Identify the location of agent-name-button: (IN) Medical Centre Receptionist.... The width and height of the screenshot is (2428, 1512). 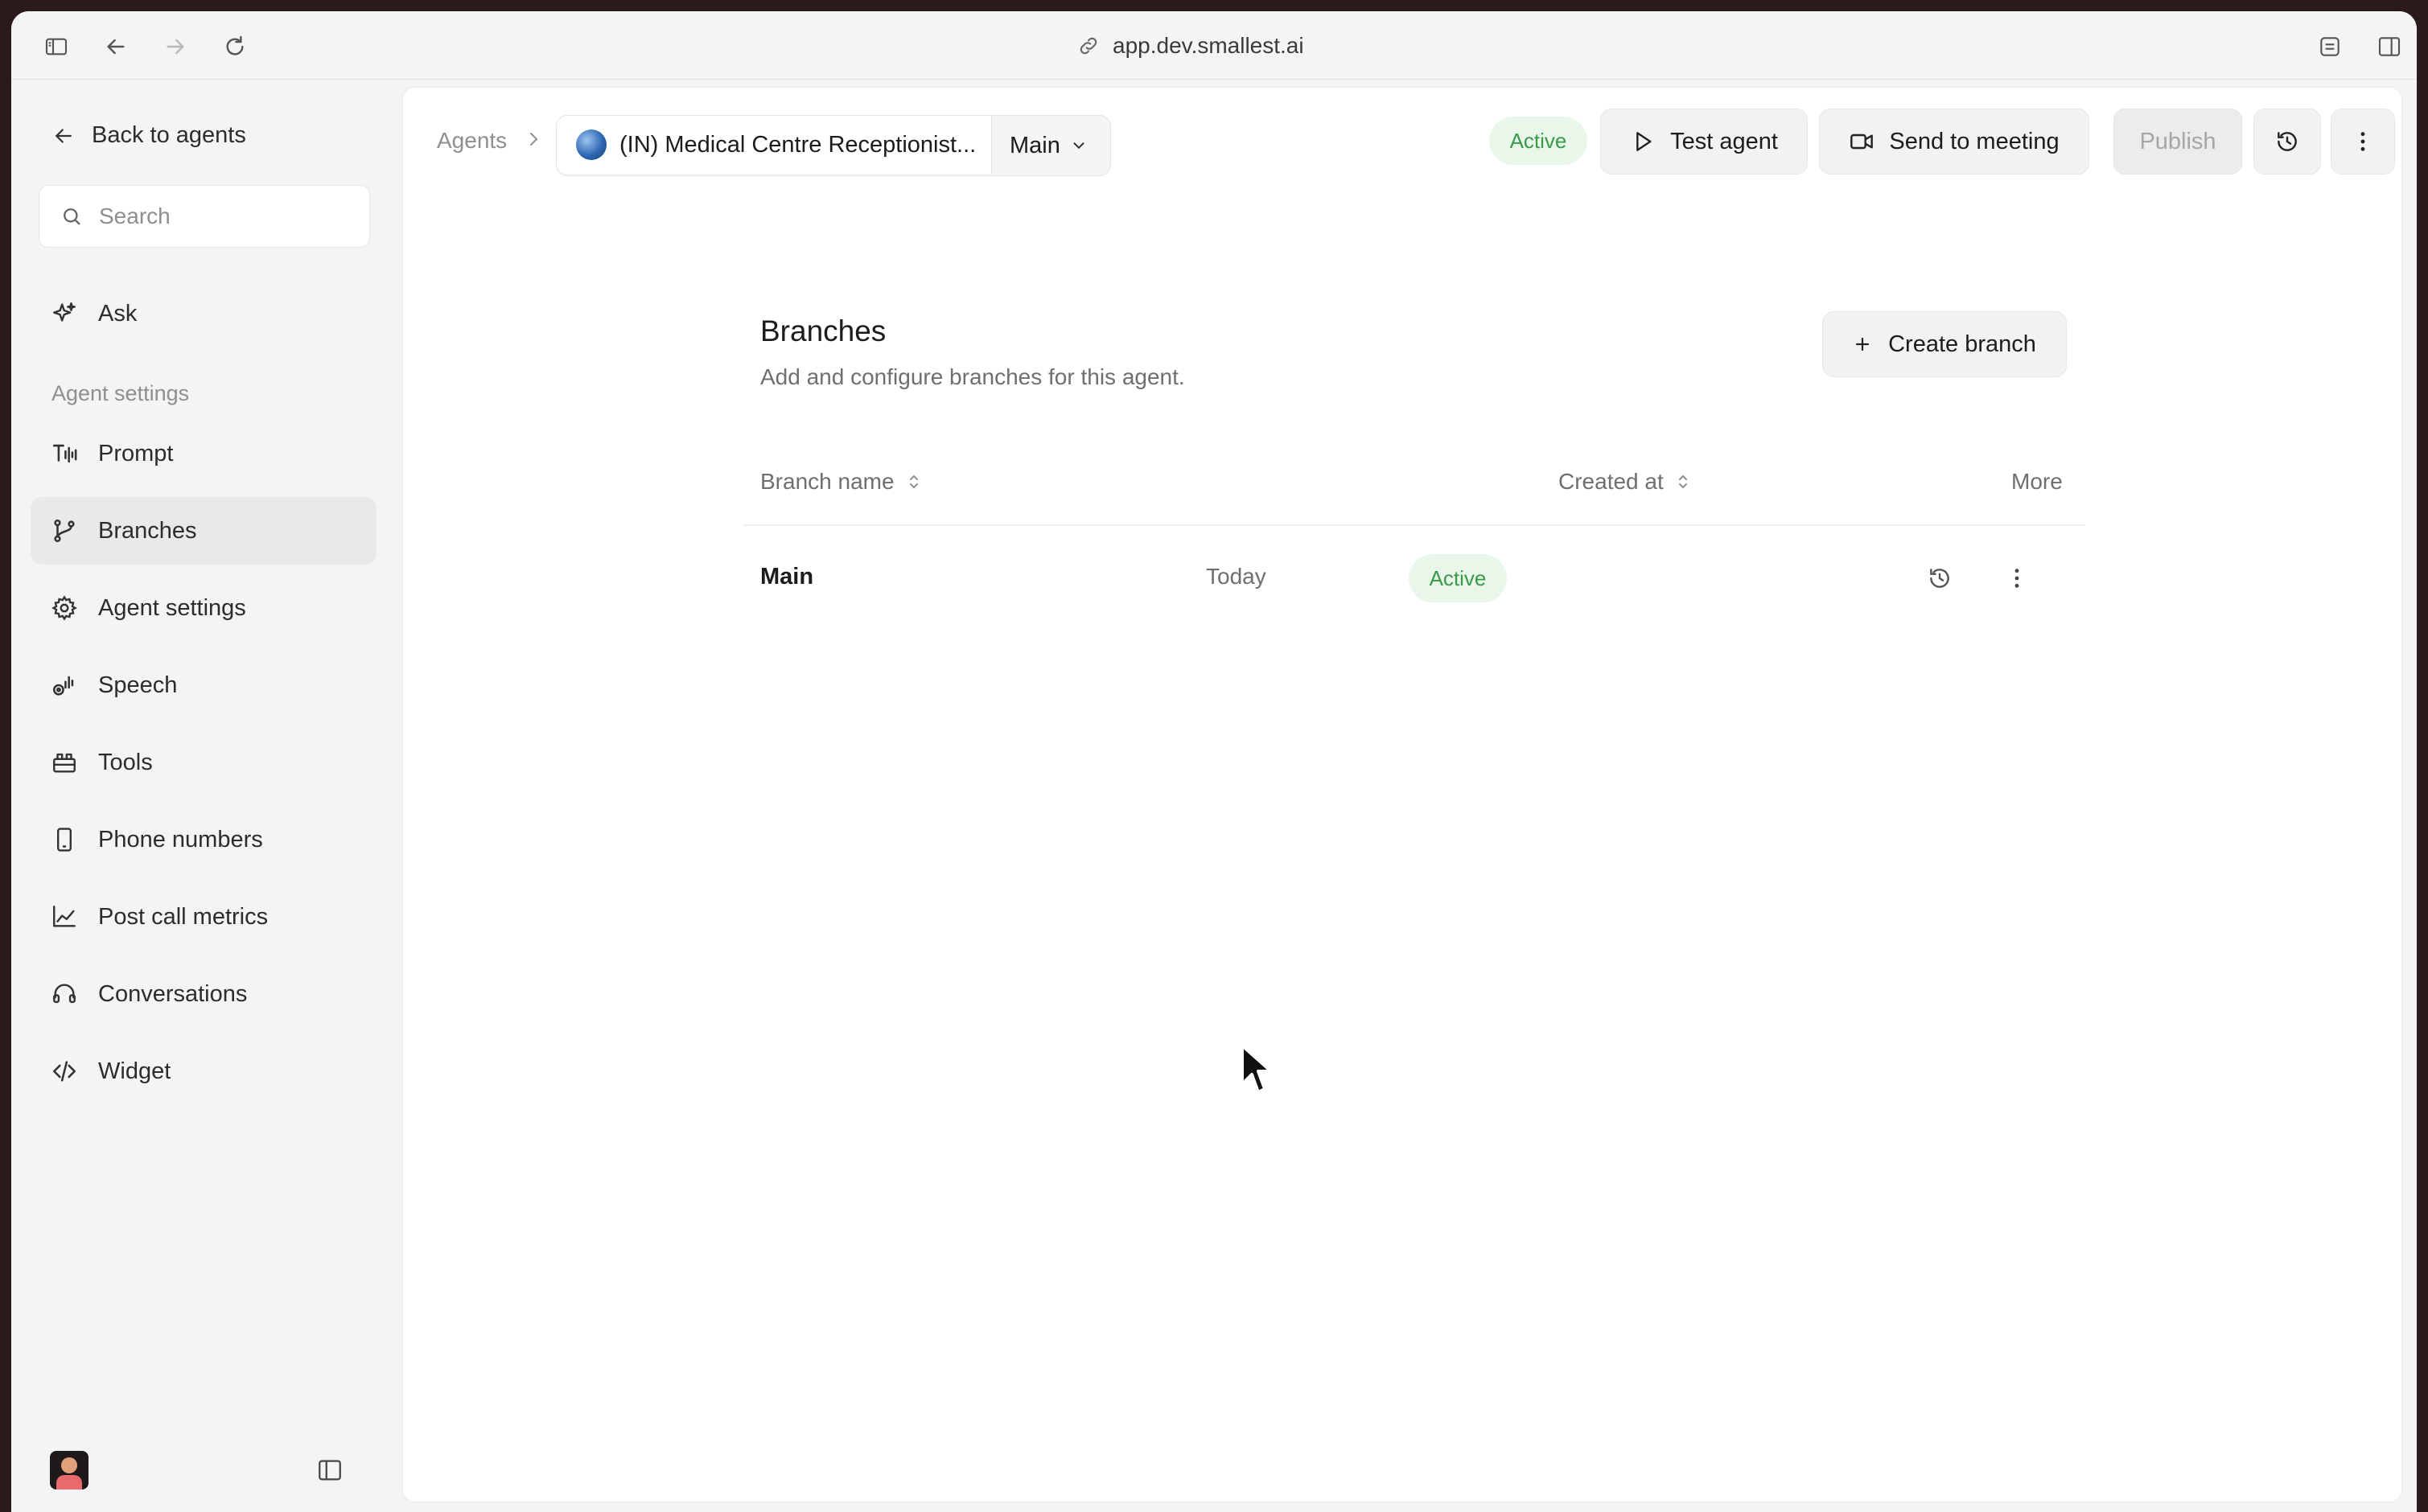
(774, 145).